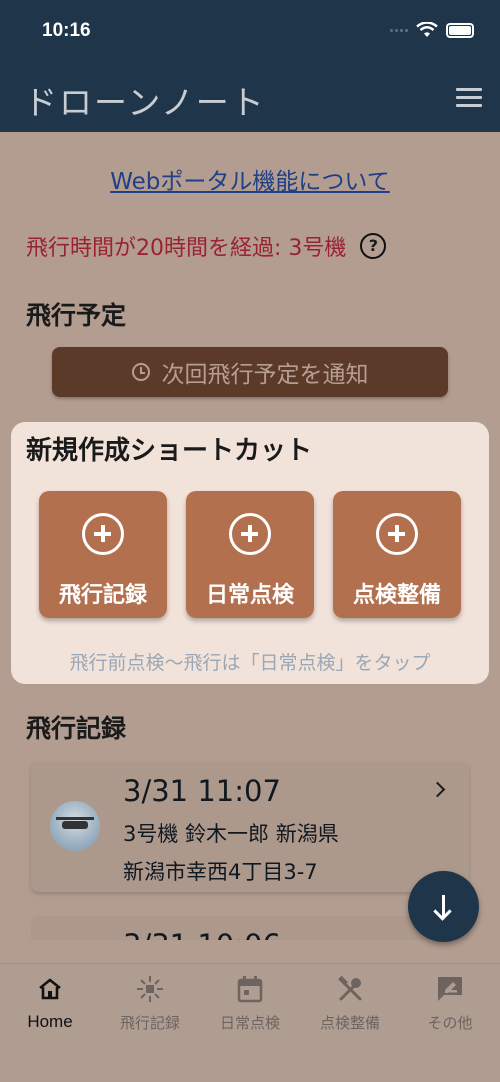 This screenshot has height=1082, width=500. Describe the element at coordinates (231, 834) in the screenshot. I see `record-detail-line1: 3号機 鈴木一郎 新潟県` at that location.